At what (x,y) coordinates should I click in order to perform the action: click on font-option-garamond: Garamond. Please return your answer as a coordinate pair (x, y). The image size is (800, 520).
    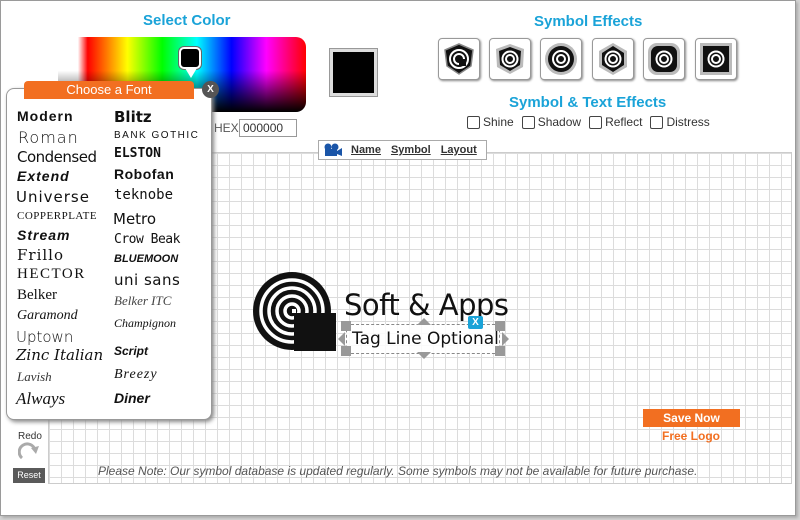
    Looking at the image, I should click on (47, 316).